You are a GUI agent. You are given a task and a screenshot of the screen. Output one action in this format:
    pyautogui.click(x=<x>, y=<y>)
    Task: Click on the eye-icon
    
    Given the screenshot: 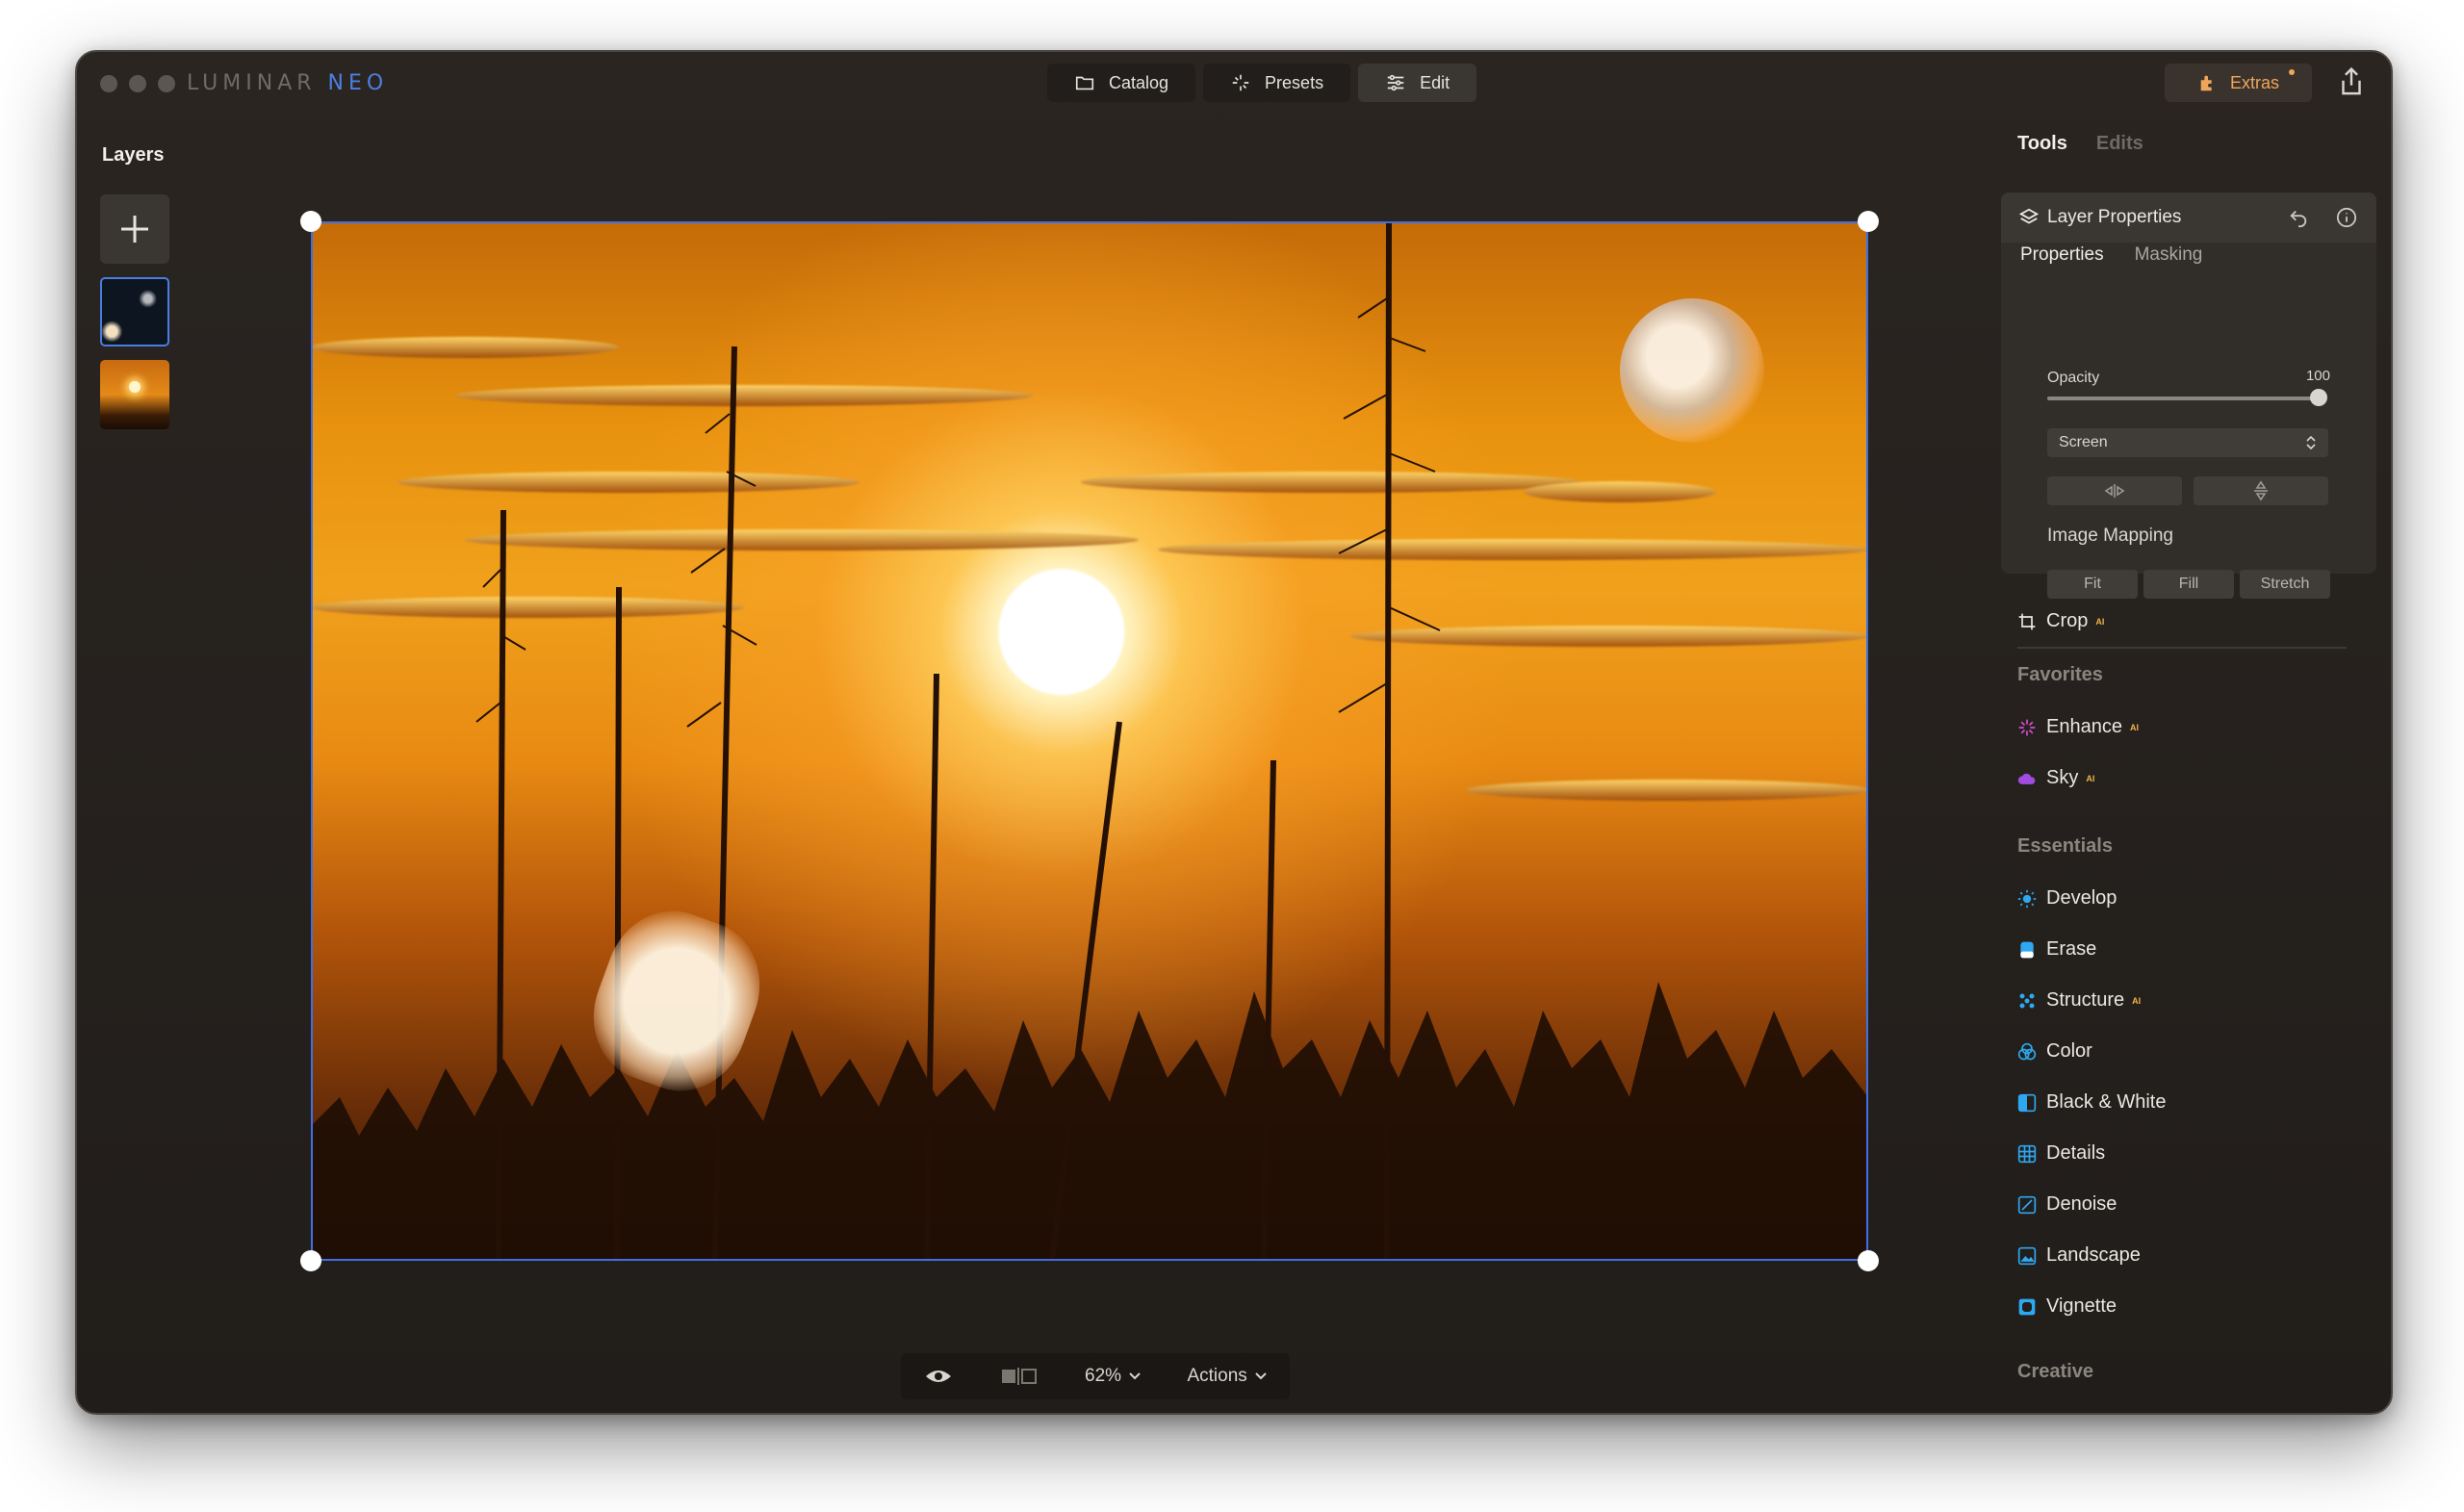 What is the action you would take?
    pyautogui.click(x=939, y=1376)
    